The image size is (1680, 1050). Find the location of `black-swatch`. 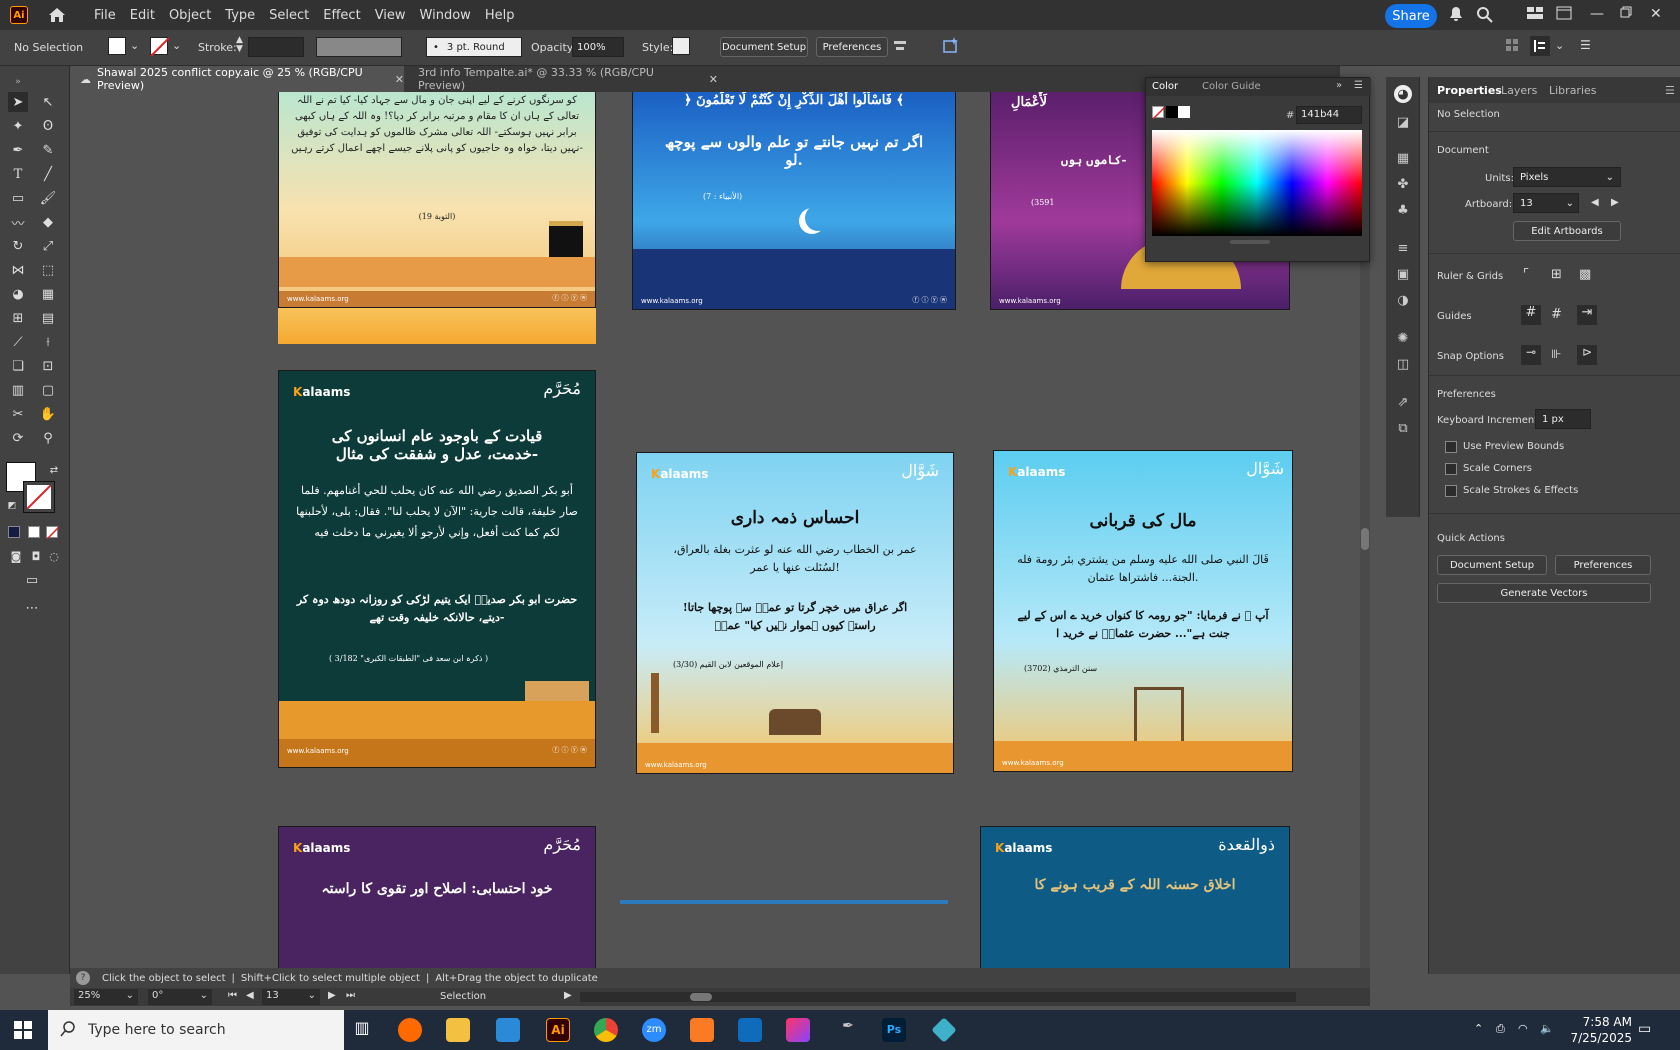

black-swatch is located at coordinates (1172, 112).